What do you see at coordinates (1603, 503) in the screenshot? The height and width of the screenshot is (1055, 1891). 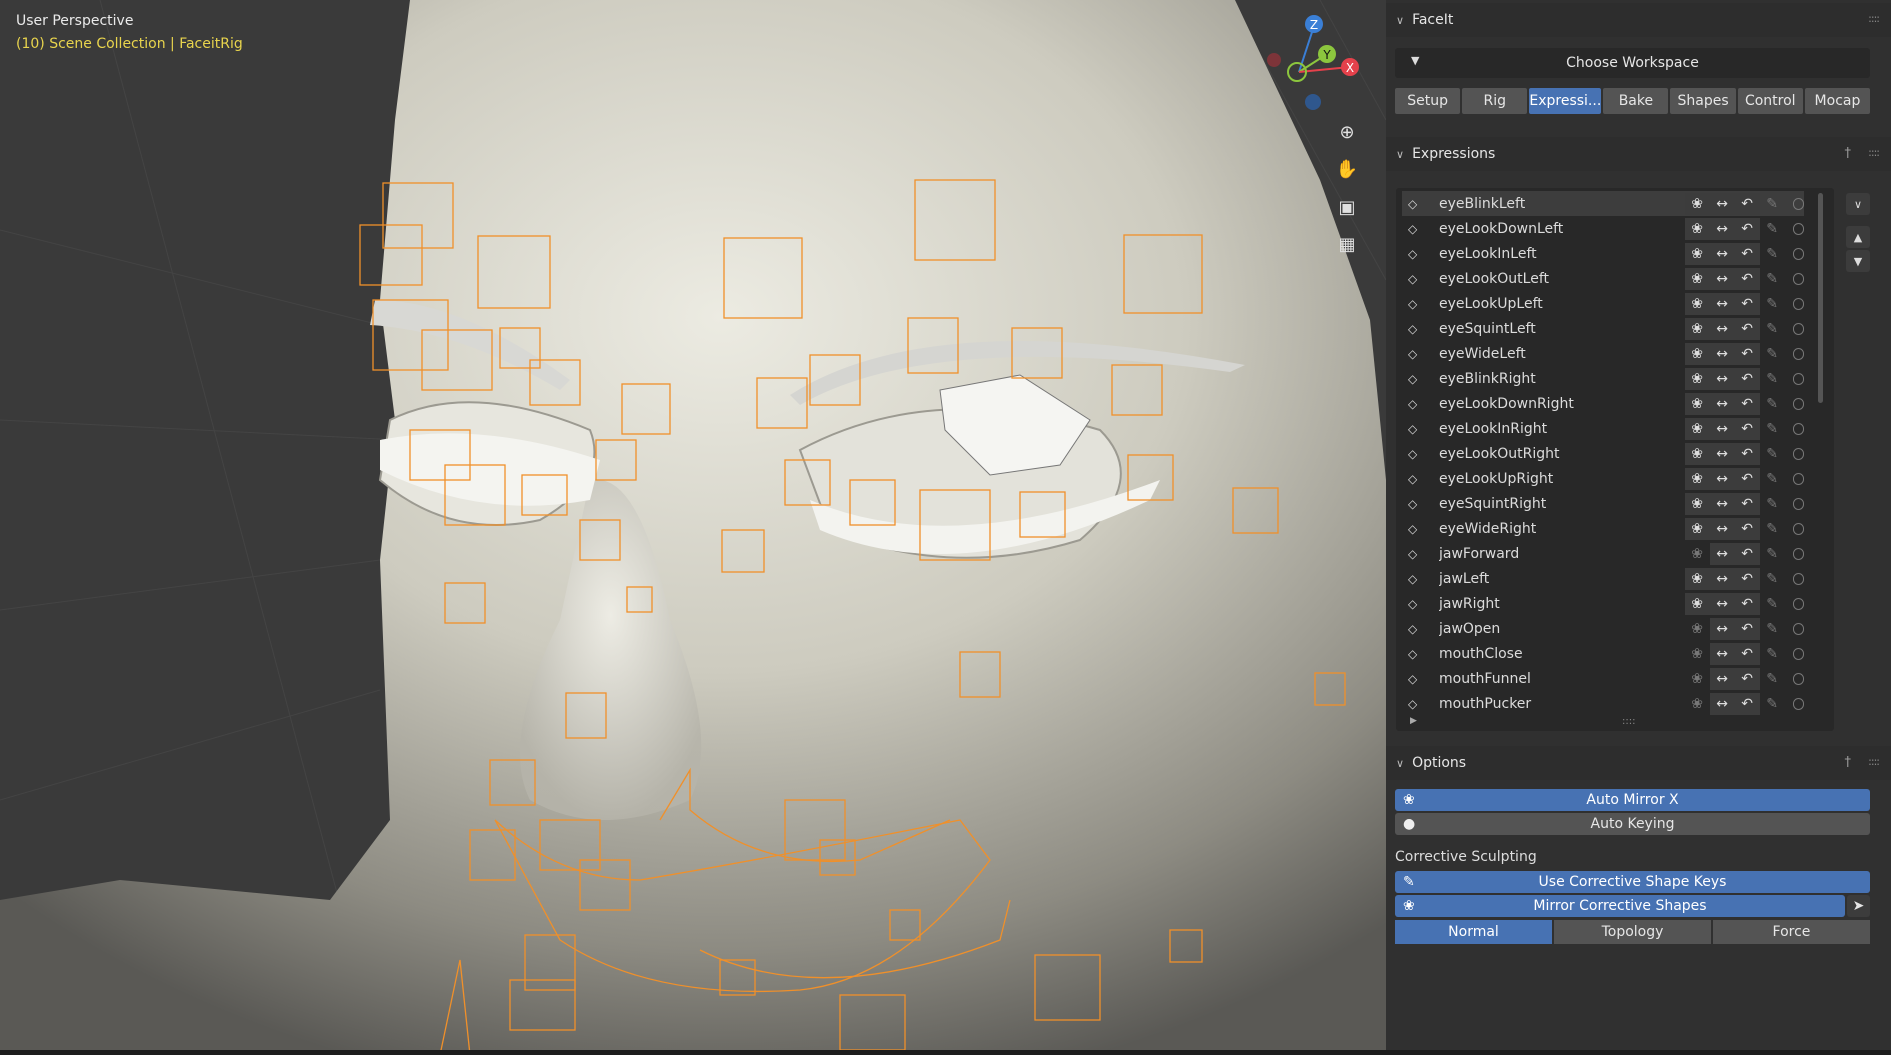 I see `expression-row: ◇ eyeSquintRight ❀ ↔ ↶ ✎` at bounding box center [1603, 503].